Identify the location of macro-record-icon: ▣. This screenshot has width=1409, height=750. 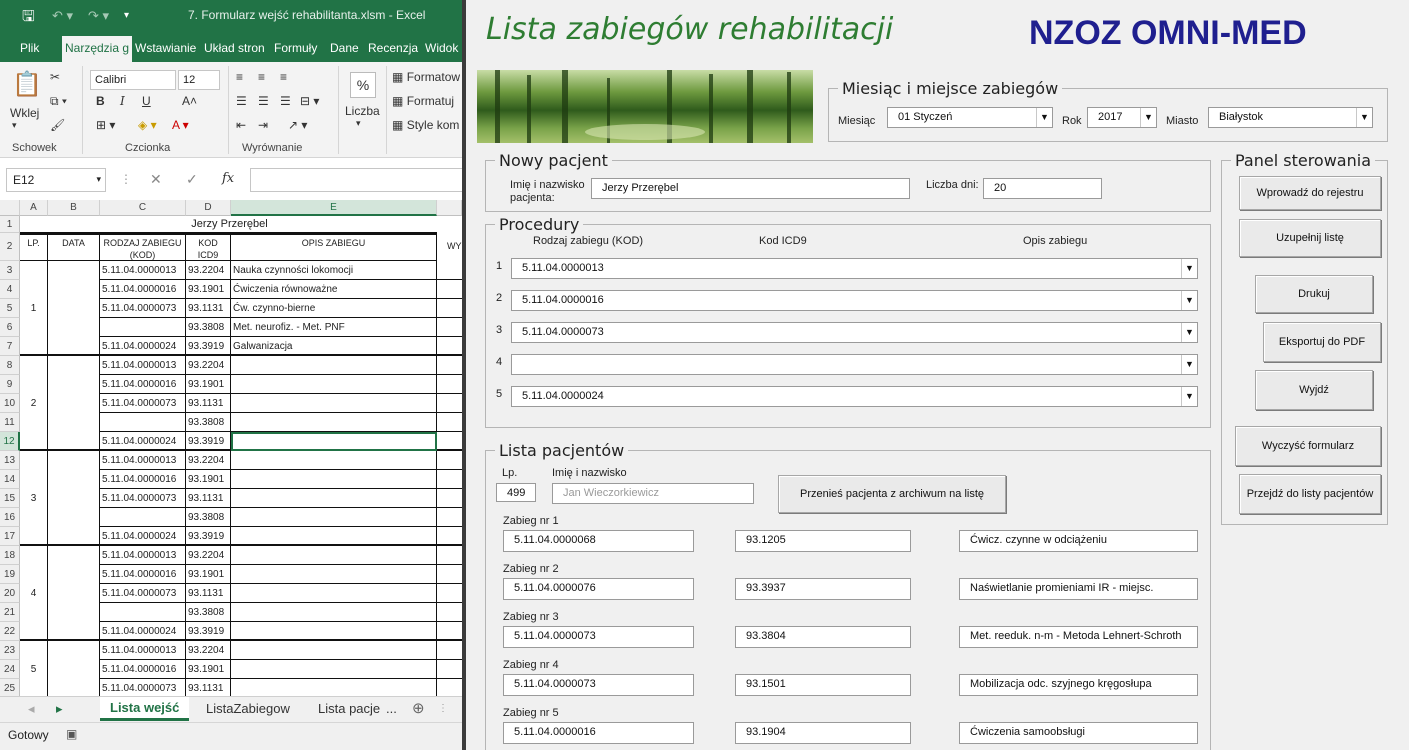
(71, 734).